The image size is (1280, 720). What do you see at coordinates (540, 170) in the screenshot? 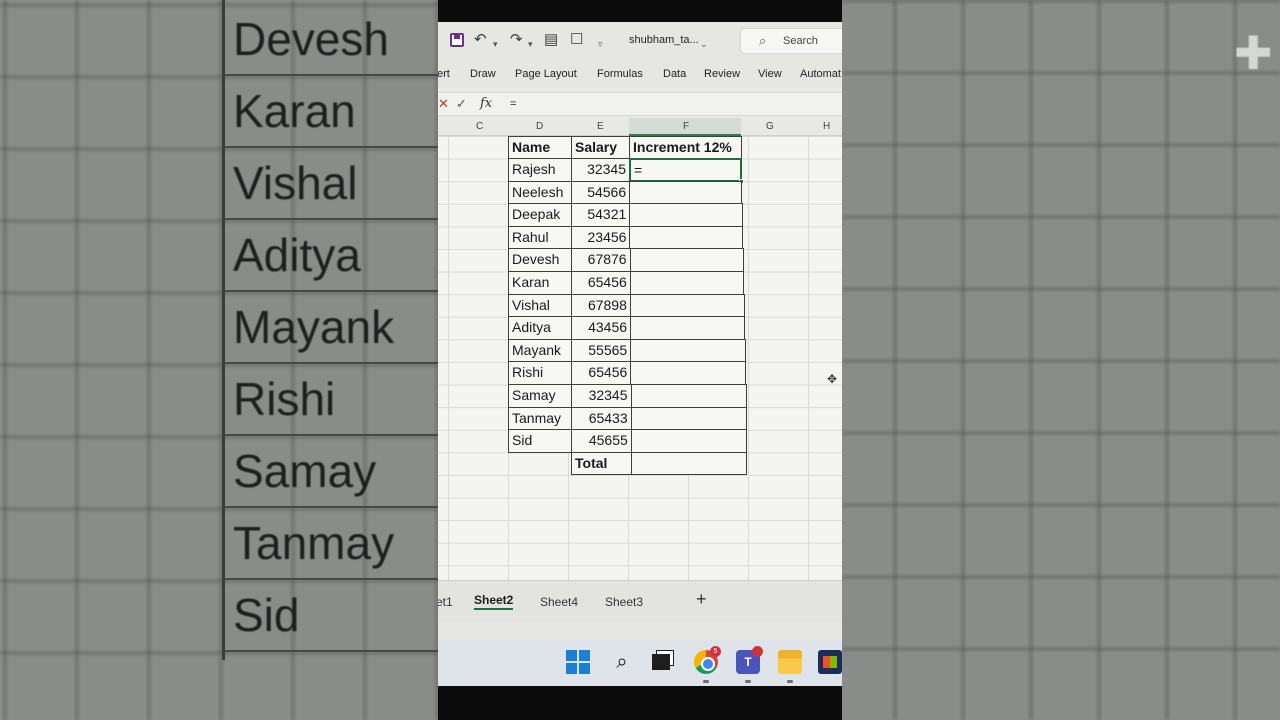
I see `name-cell: Rajesh` at bounding box center [540, 170].